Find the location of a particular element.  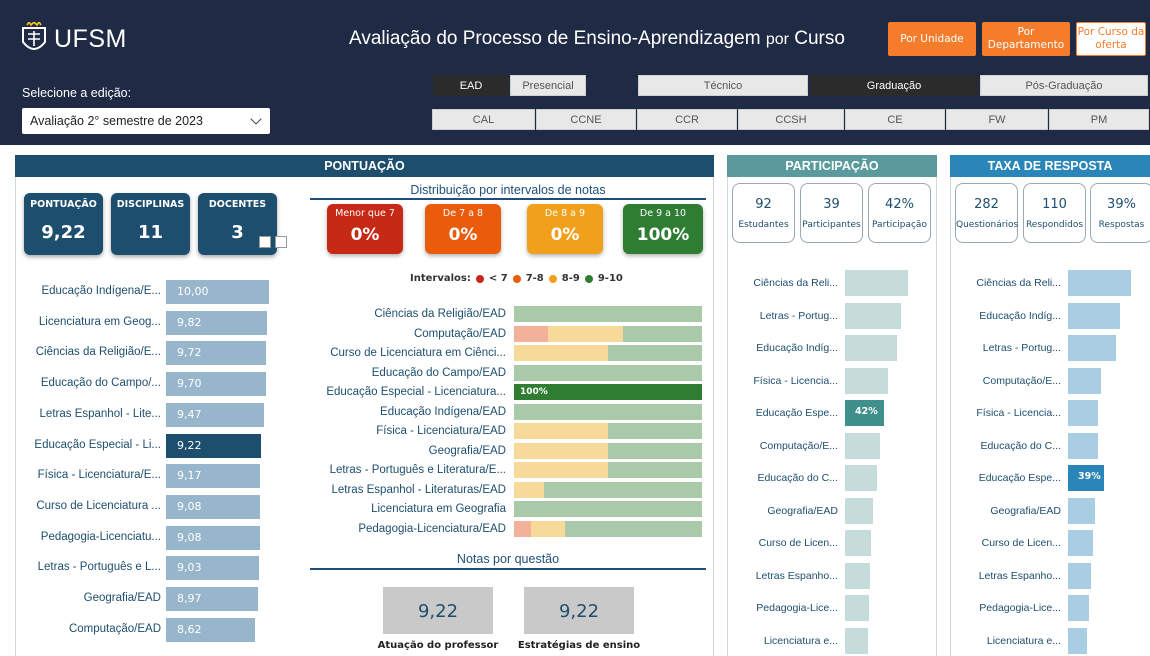

score-row: Letras - Português e L... 9,03 is located at coordinates (150, 568).